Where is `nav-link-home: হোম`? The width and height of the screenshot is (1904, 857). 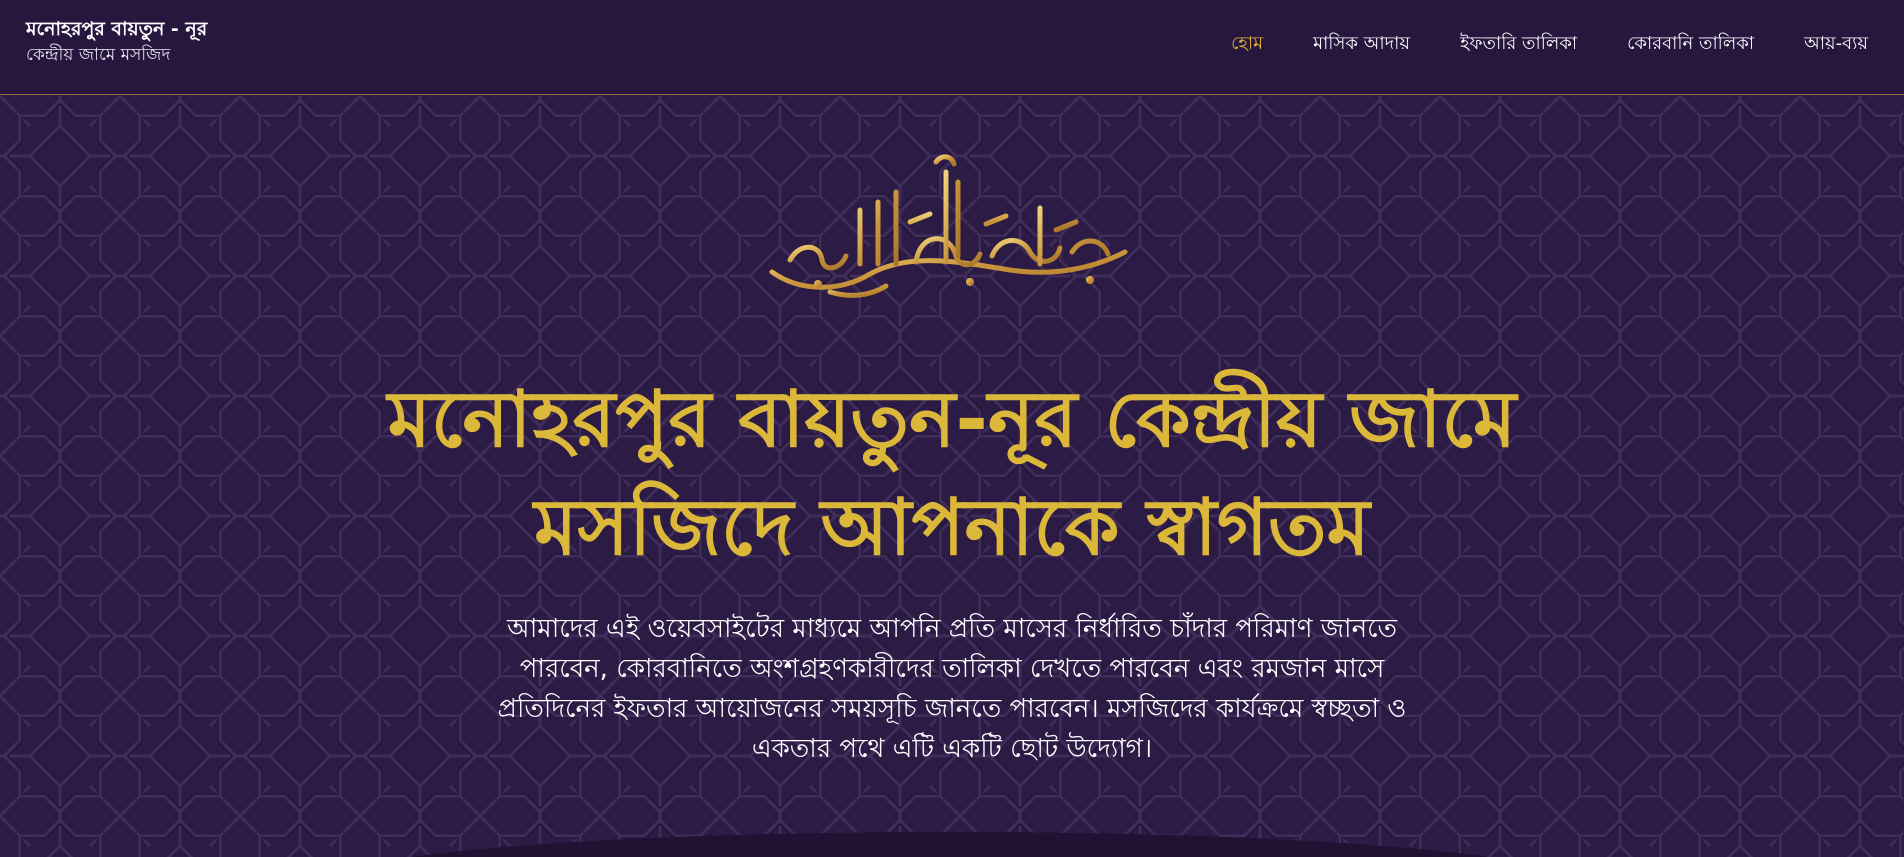 nav-link-home: হোম is located at coordinates (1247, 44).